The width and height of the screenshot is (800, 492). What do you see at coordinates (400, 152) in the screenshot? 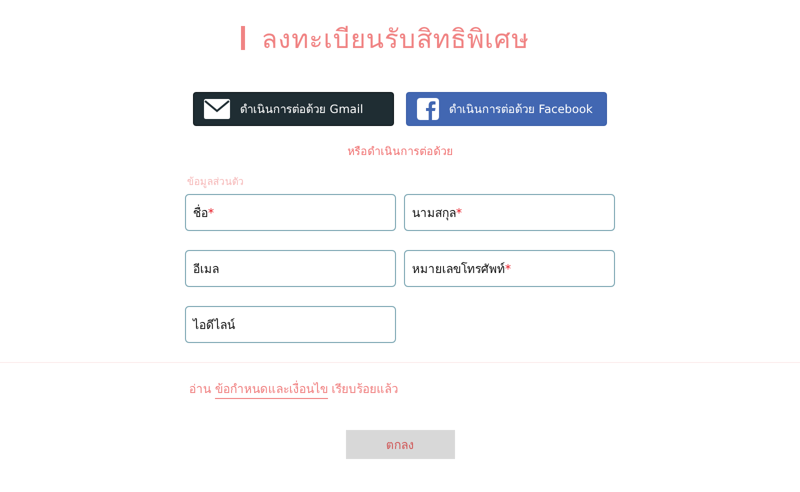
I see `alternative-text: หรือดำเนินการต่อด้วย` at bounding box center [400, 152].